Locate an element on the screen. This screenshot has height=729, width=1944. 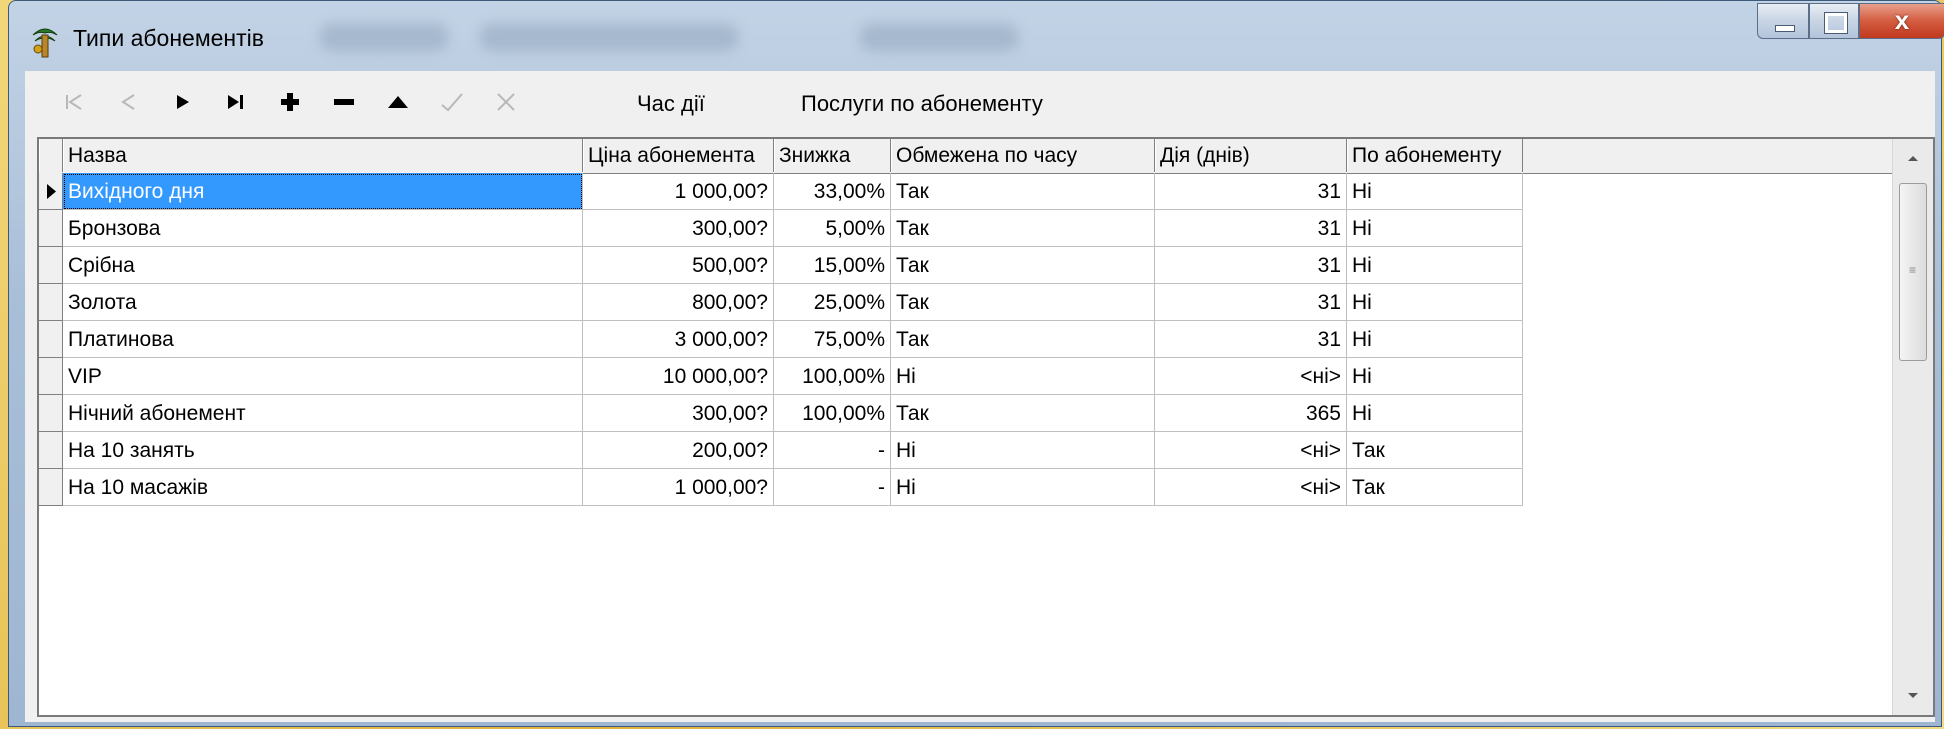
last-record-button is located at coordinates (236, 102).